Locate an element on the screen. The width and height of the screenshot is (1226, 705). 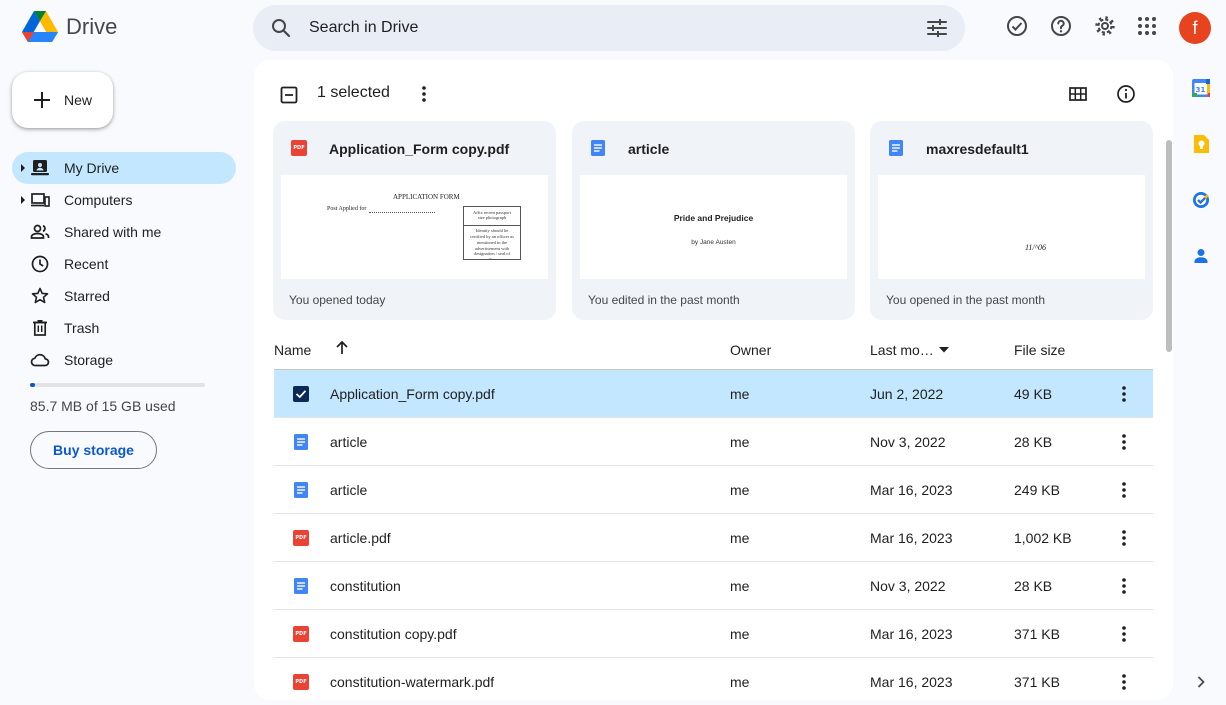
sidebar-item-shared-with-me: Shared with me is located at coordinates (124, 232).